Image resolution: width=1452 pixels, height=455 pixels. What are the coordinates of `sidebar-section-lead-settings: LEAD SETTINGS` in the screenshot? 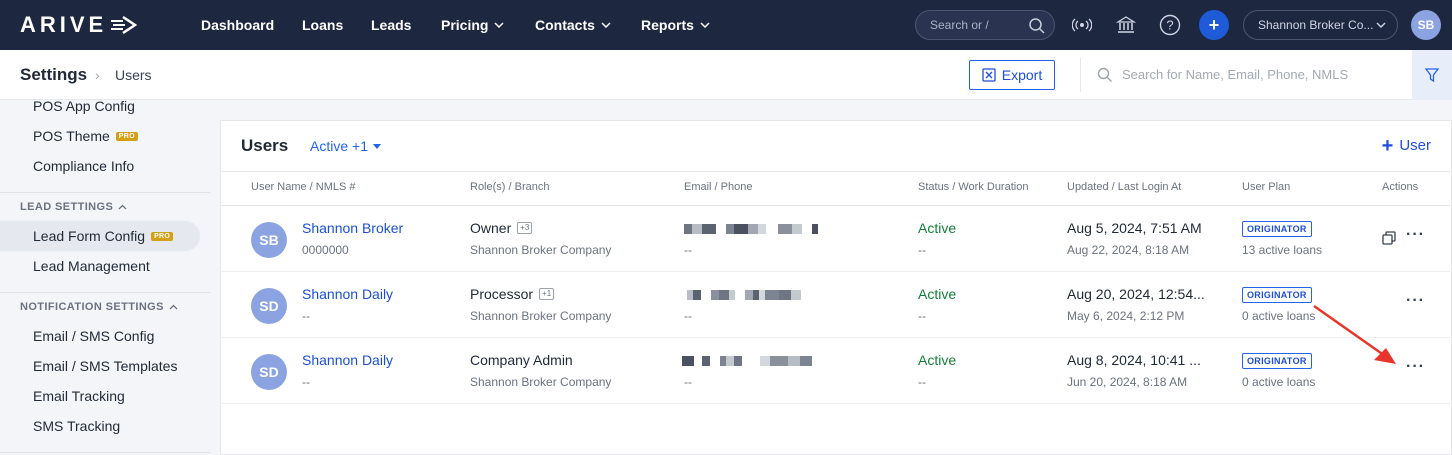 It's located at (73, 207).